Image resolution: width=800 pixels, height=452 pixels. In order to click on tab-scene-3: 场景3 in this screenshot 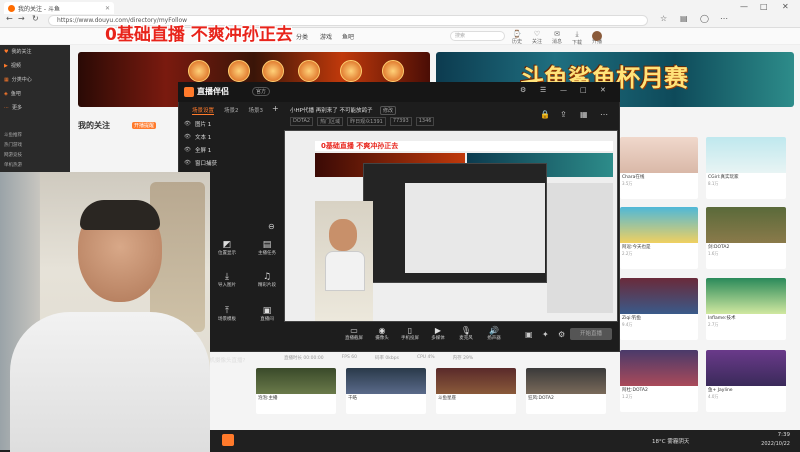, I will do `click(256, 110)`.